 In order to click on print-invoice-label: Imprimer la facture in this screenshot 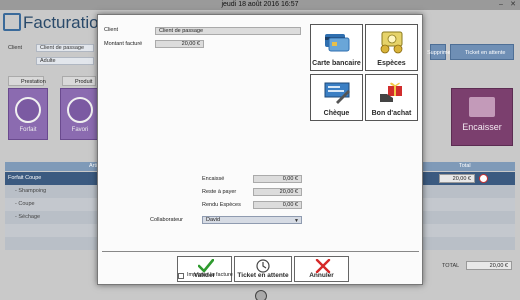, I will do `click(210, 275)`.